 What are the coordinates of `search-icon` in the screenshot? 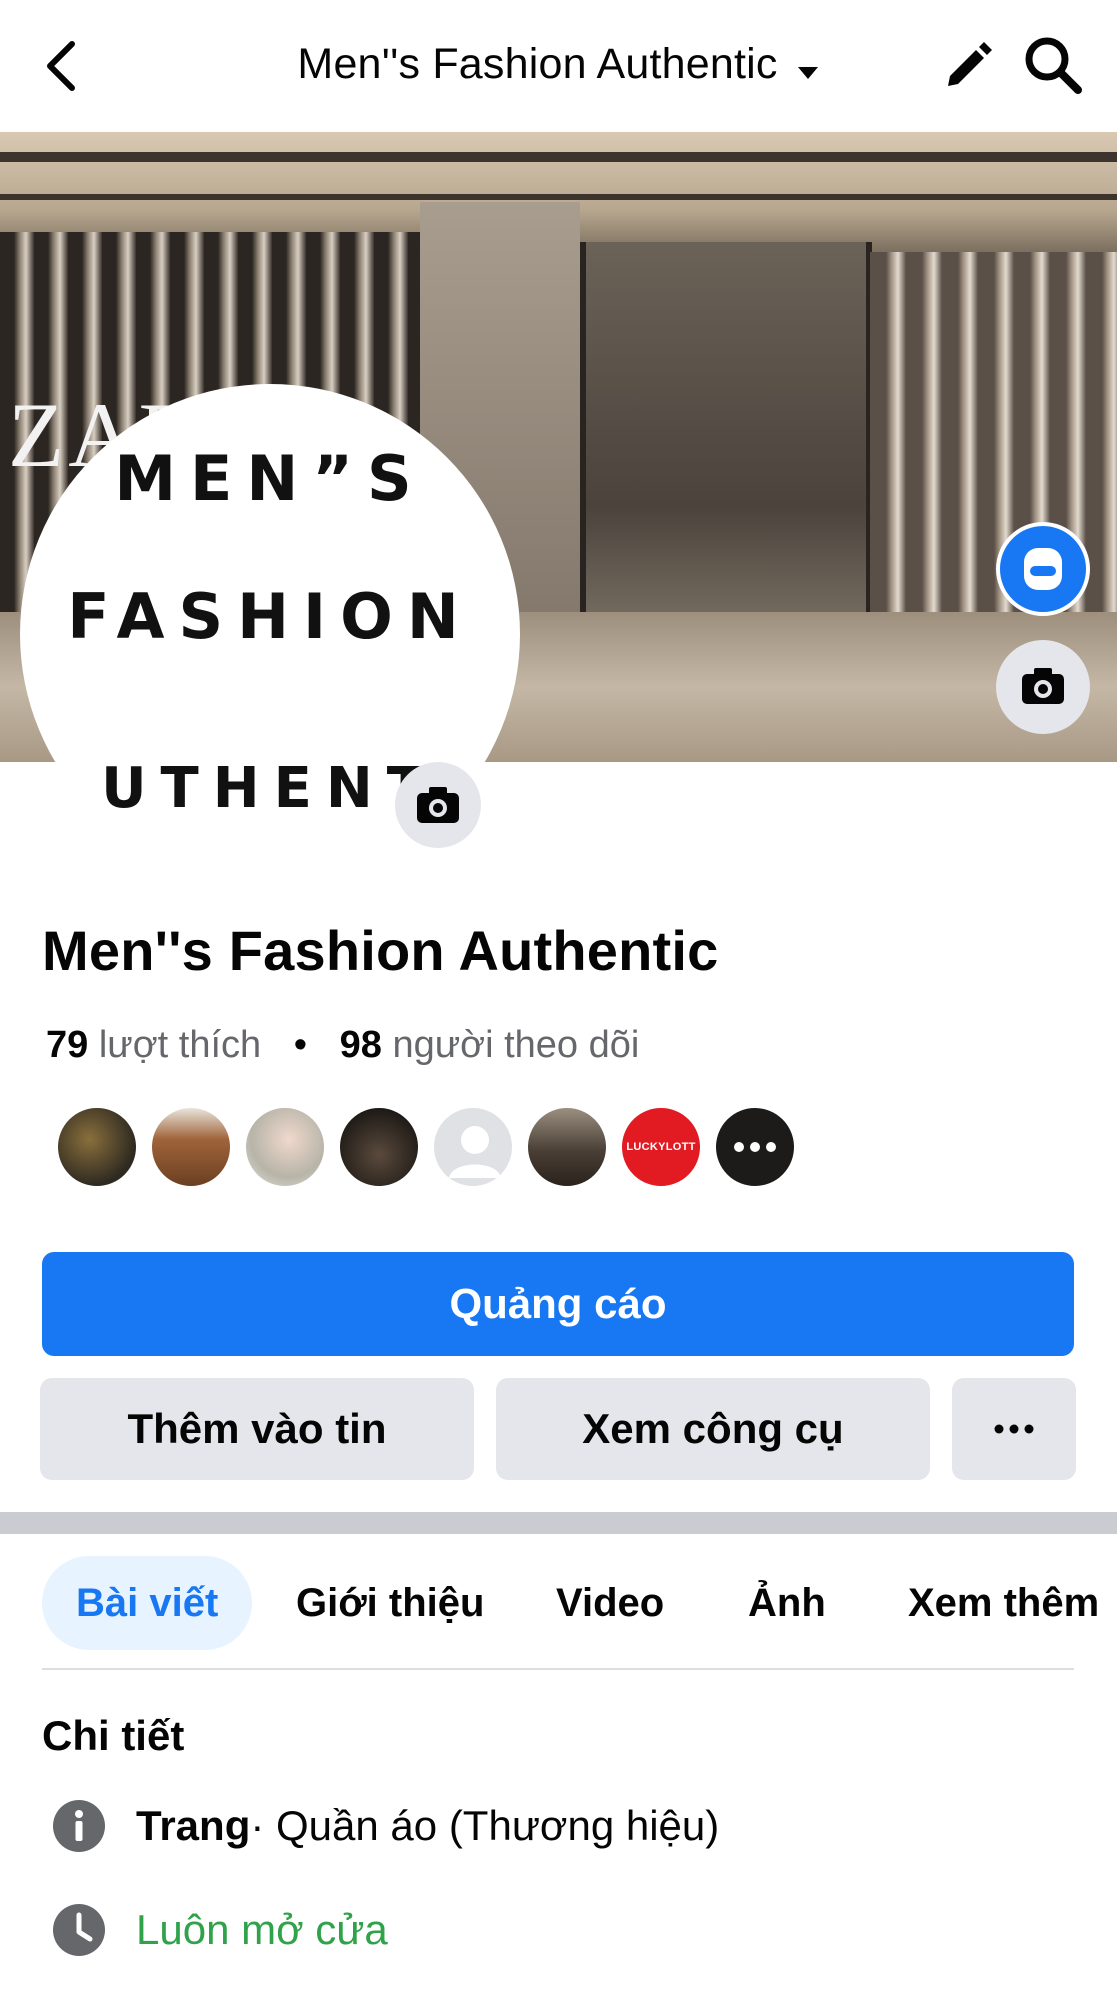 It's located at (1053, 65).